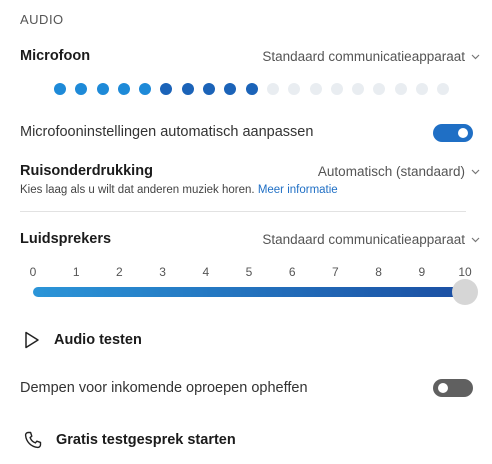 The height and width of the screenshot is (464, 492). What do you see at coordinates (98, 340) in the screenshot?
I see `test-audio-label: Audio testen` at bounding box center [98, 340].